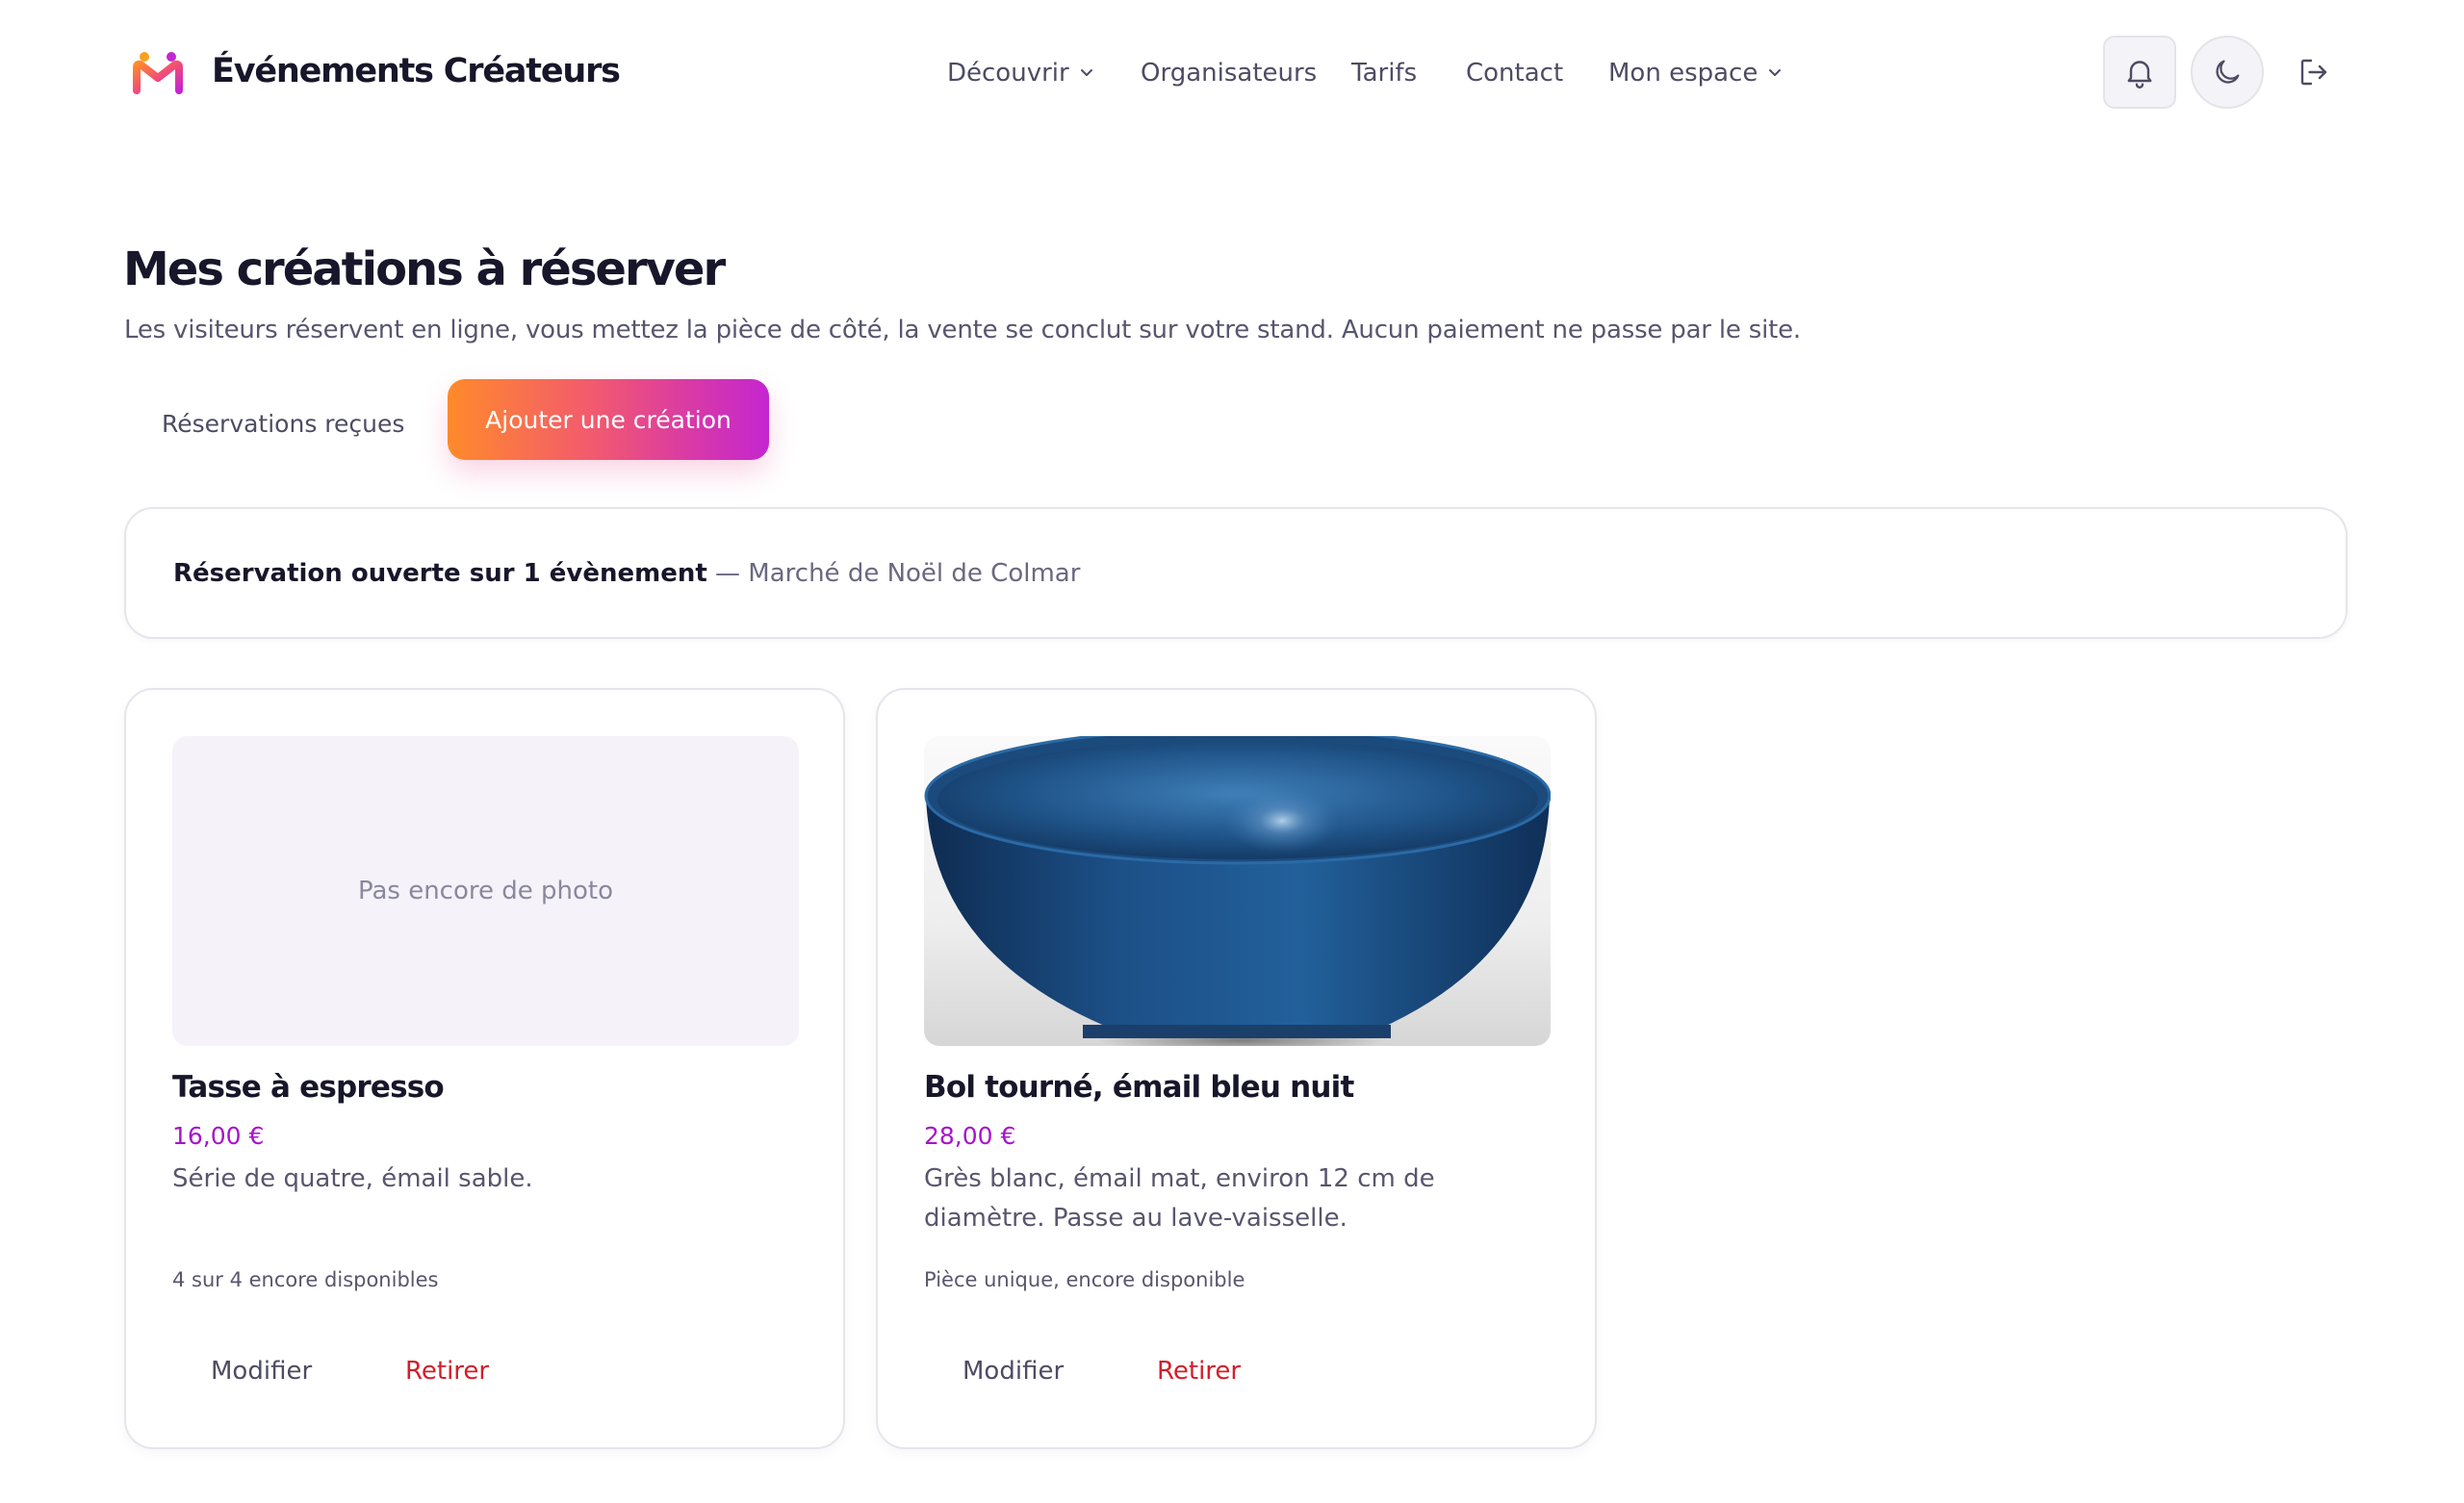  Describe the element at coordinates (305, 1279) in the screenshot. I see `creation-stock: 4 sur 4 encore disponibles` at that location.